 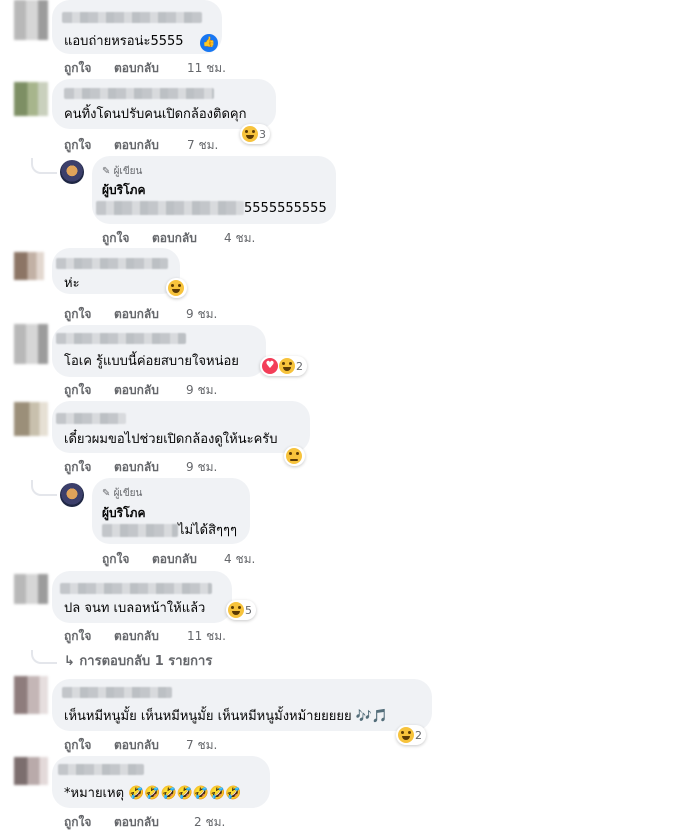 I want to click on reaction-summary: 3, so click(x=255, y=134).